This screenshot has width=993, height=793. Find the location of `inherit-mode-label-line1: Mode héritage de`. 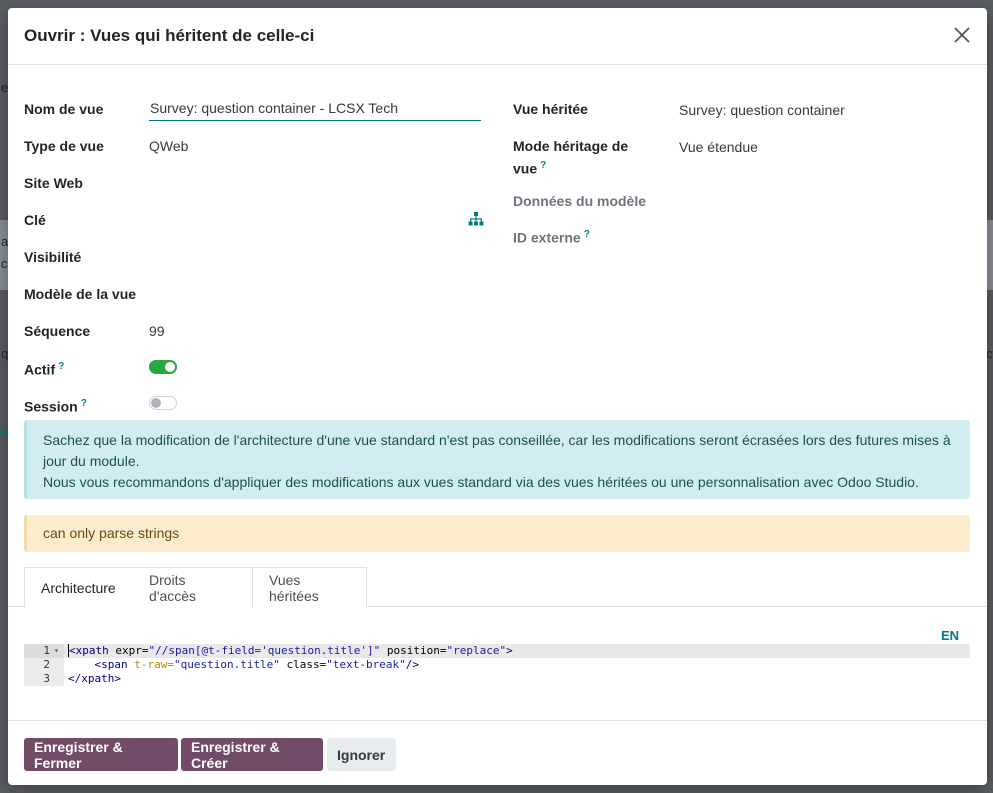

inherit-mode-label-line1: Mode héritage de is located at coordinates (571, 146).